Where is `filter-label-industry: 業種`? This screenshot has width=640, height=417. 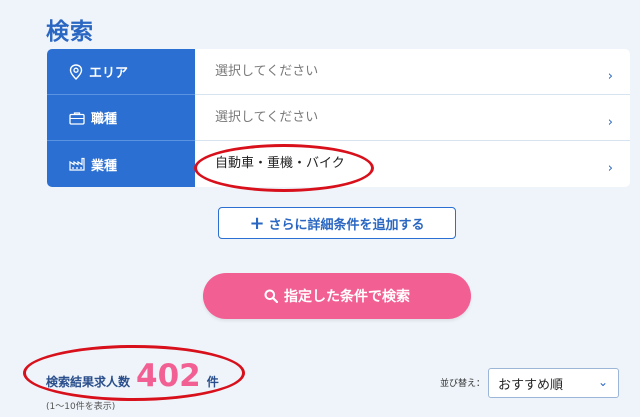
filter-label-industry: 業種 is located at coordinates (121, 164).